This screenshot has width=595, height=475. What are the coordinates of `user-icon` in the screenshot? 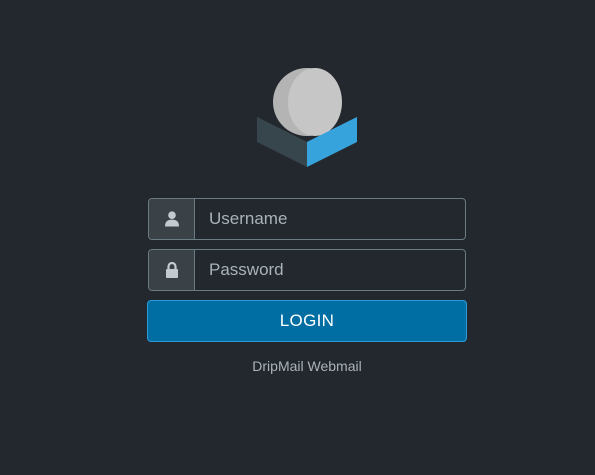 It's located at (172, 219).